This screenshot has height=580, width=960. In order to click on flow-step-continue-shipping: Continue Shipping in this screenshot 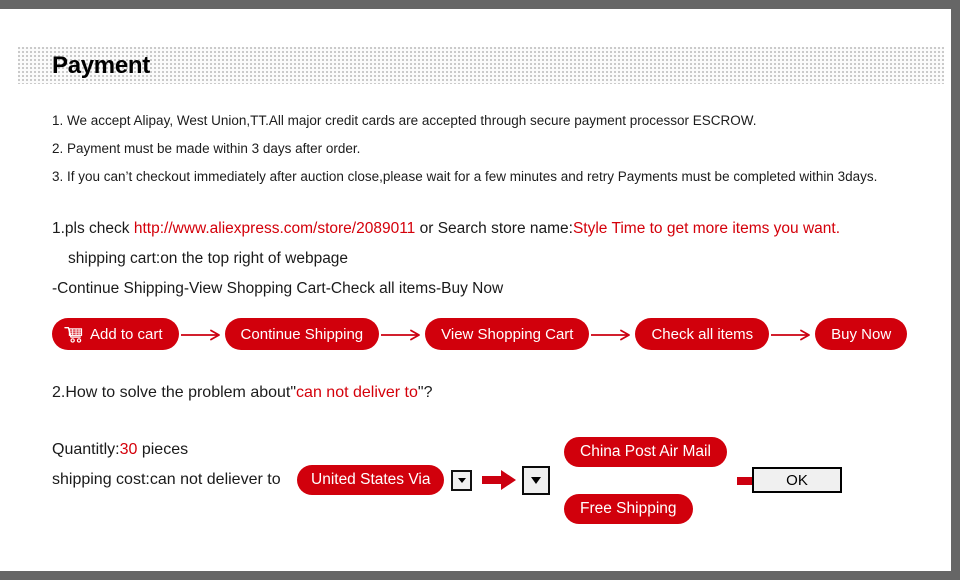, I will do `click(302, 334)`.